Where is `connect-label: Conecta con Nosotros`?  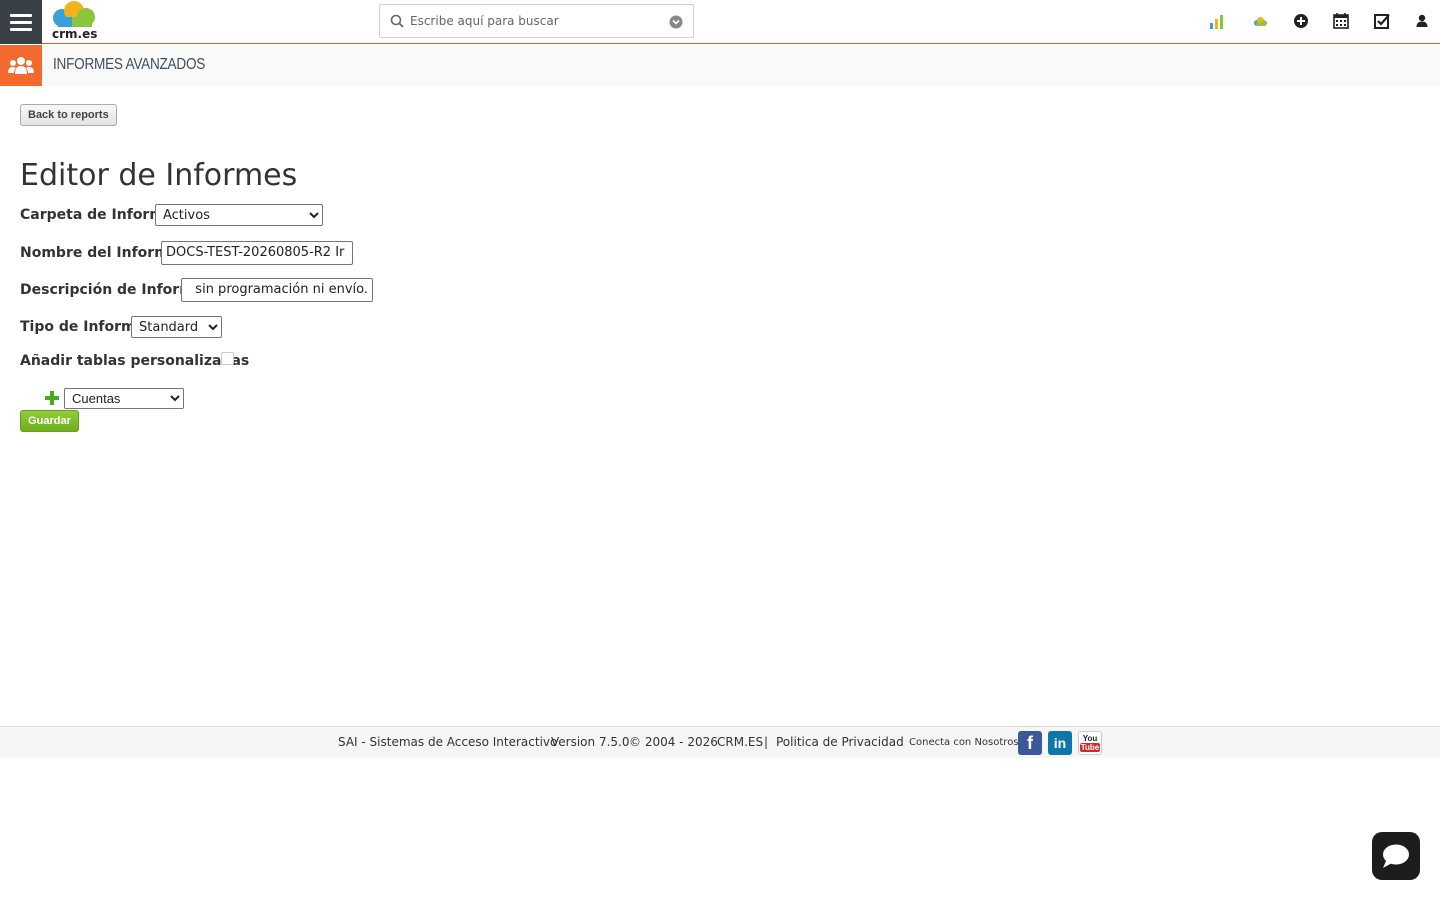 connect-label: Conecta con Nosotros is located at coordinates (964, 742).